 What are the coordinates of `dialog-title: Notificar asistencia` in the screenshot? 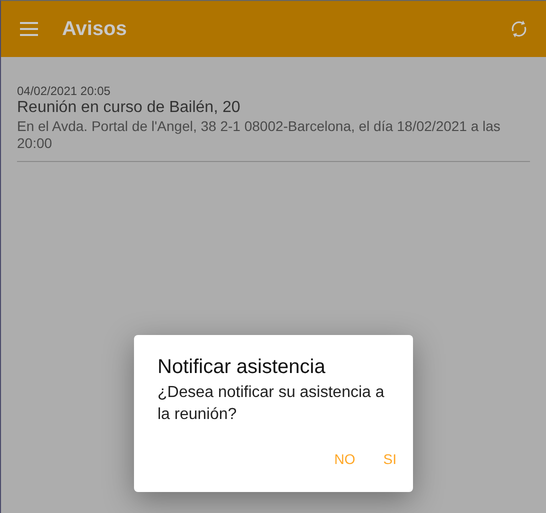 It's located at (242, 367).